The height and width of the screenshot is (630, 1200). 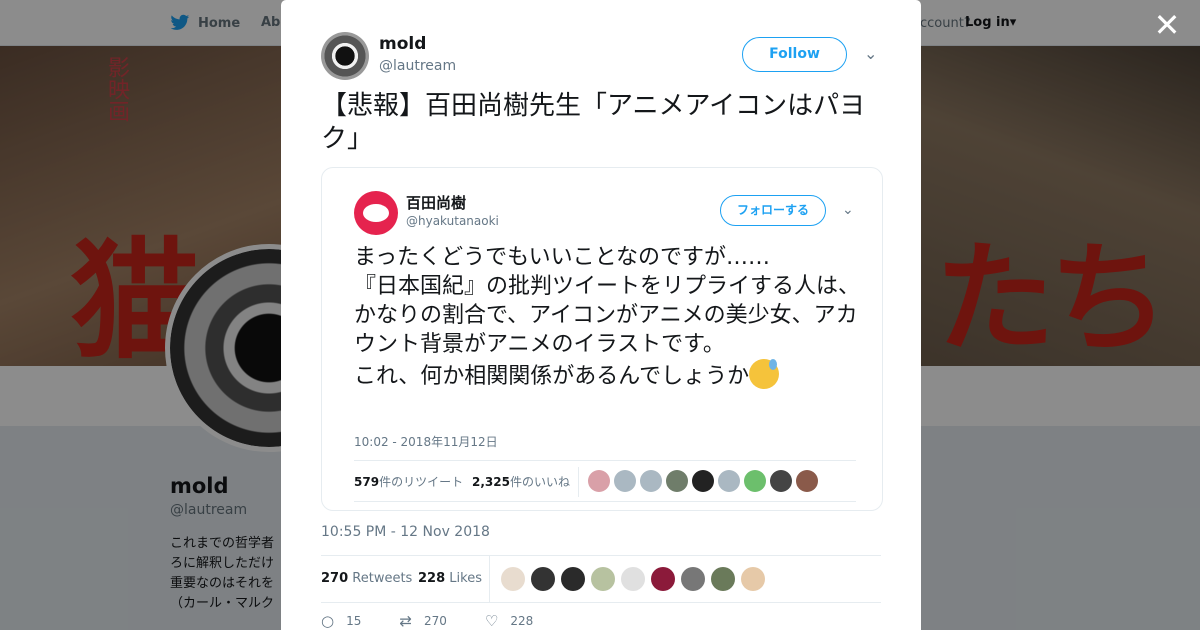 I want to click on quote-stats-bar: 579件のリツイート 2,325件のいいね, so click(x=605, y=481).